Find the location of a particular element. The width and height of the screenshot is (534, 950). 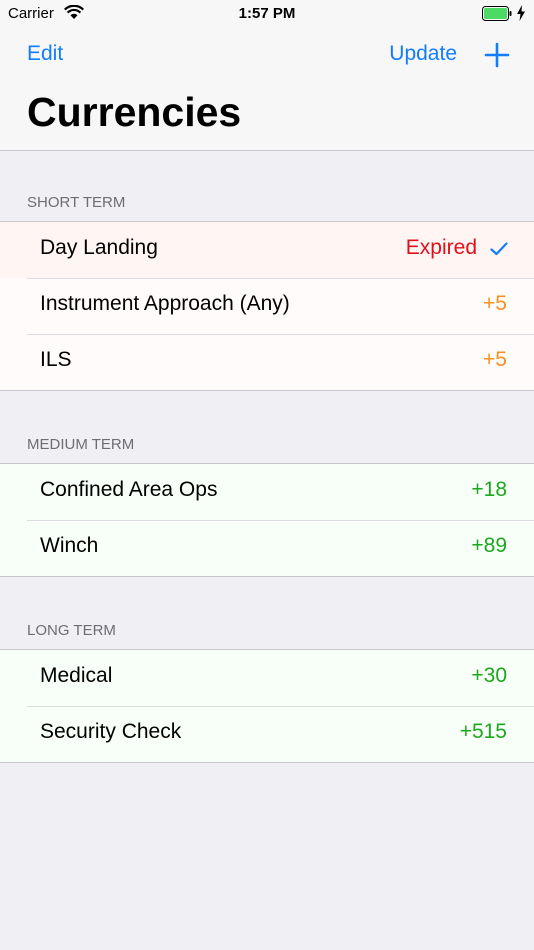

list-item: ILS +5 is located at coordinates (267, 362).